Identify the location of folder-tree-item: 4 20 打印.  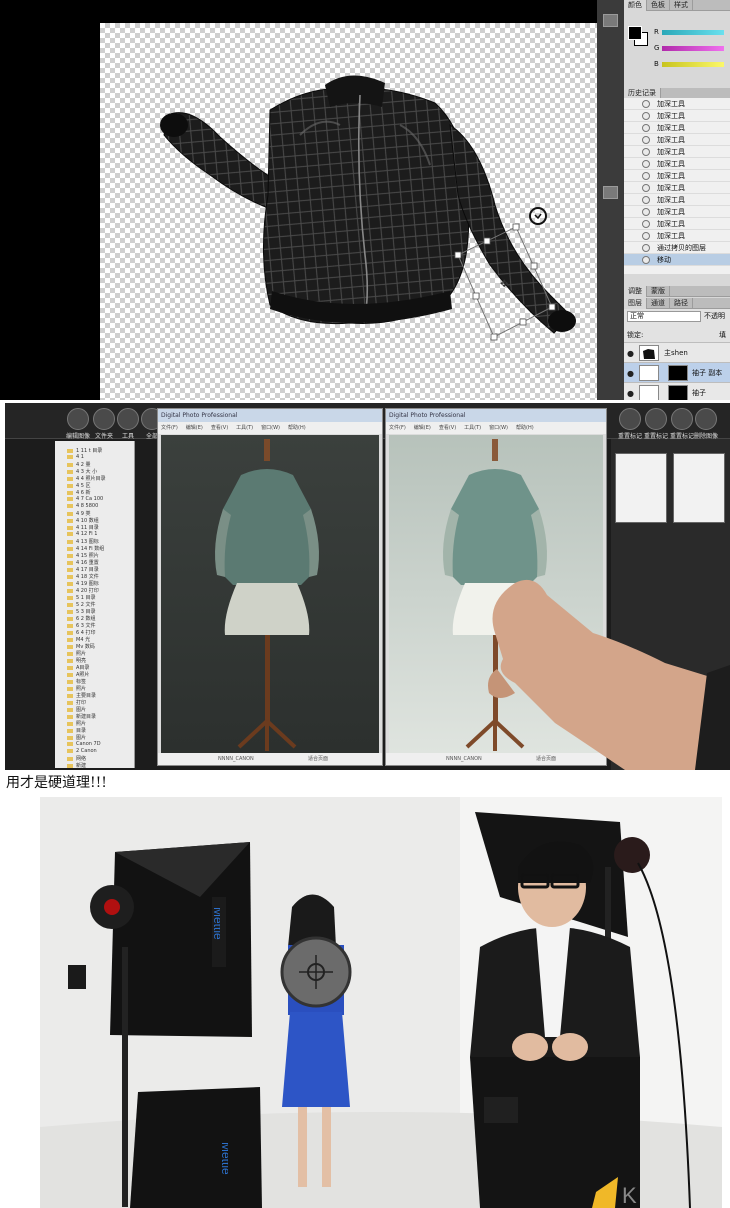
(83, 590).